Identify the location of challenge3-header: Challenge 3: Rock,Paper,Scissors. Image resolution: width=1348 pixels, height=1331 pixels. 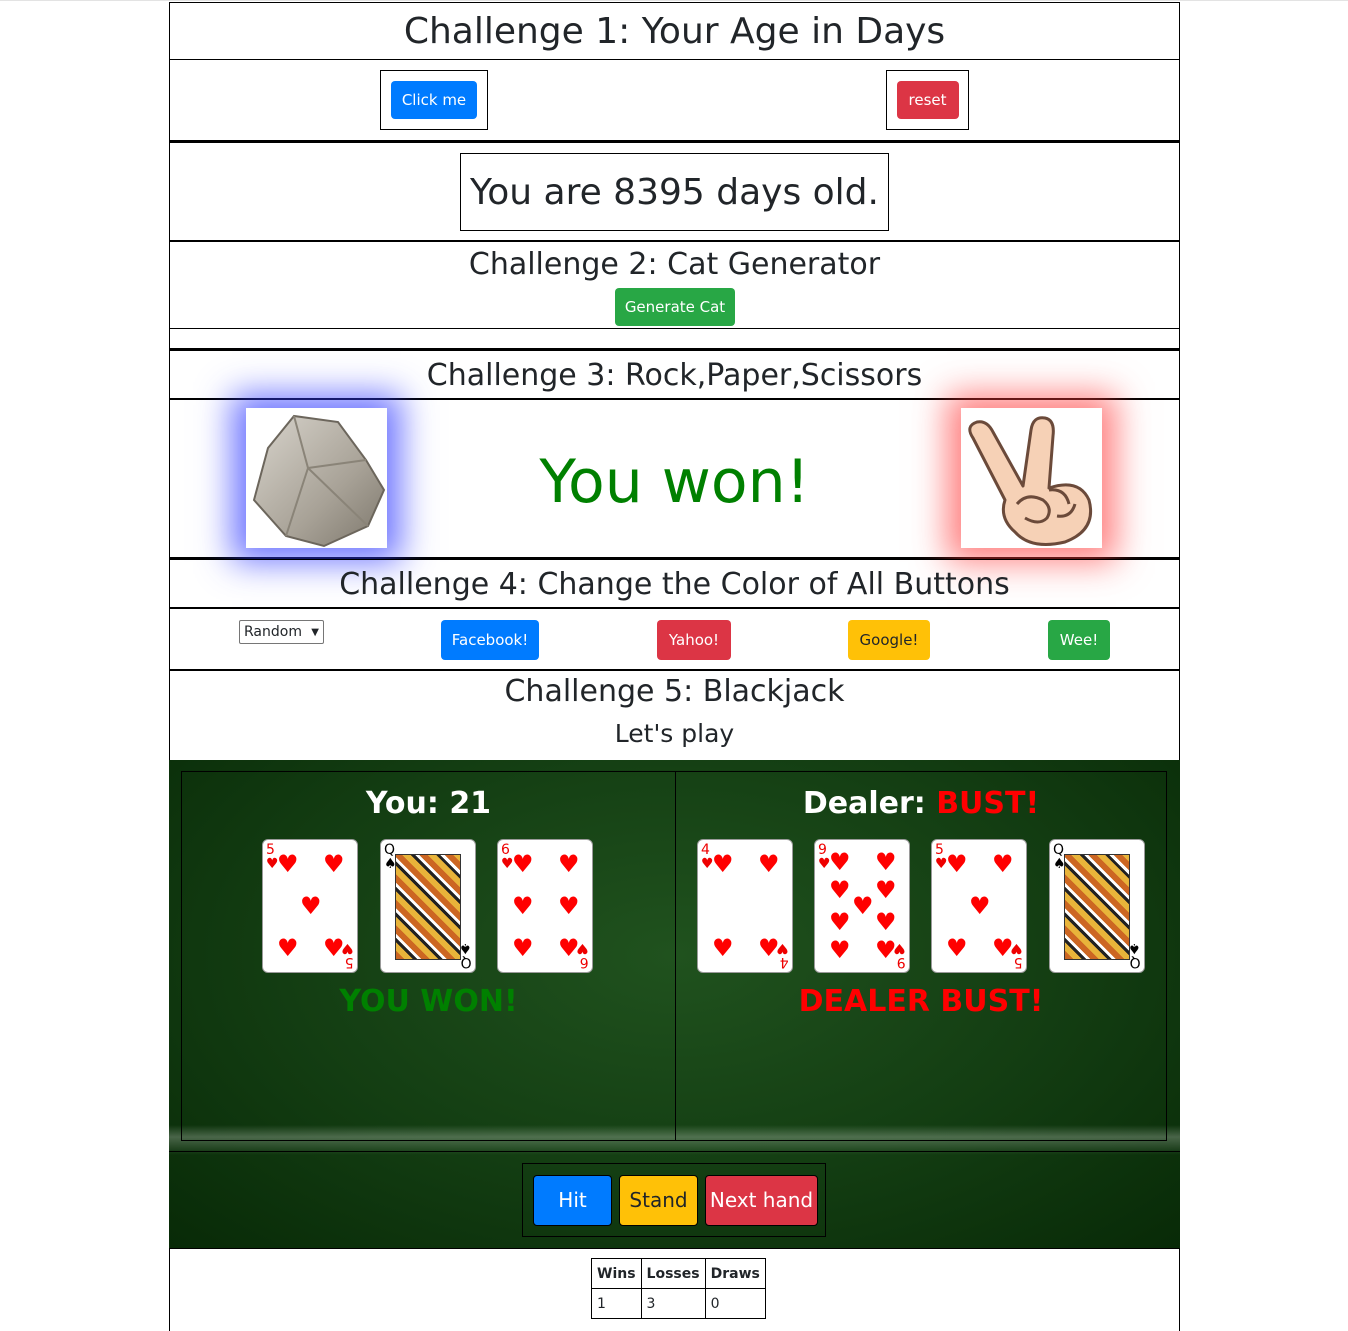
(674, 375).